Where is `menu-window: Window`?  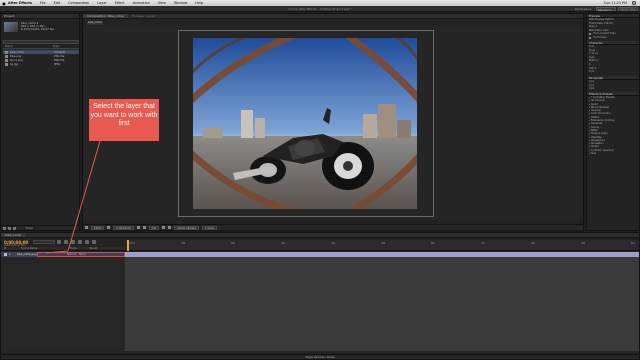 menu-window: Window is located at coordinates (180, 3).